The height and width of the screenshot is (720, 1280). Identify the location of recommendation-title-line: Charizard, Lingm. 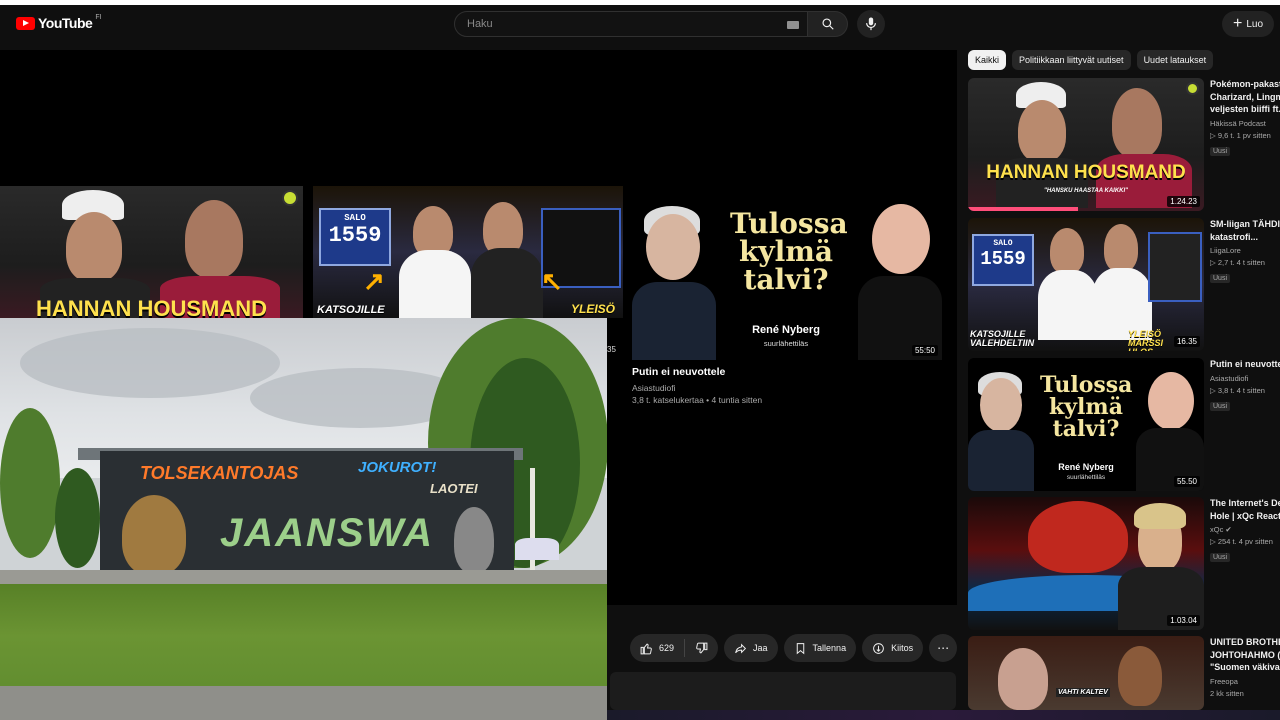
(1245, 97).